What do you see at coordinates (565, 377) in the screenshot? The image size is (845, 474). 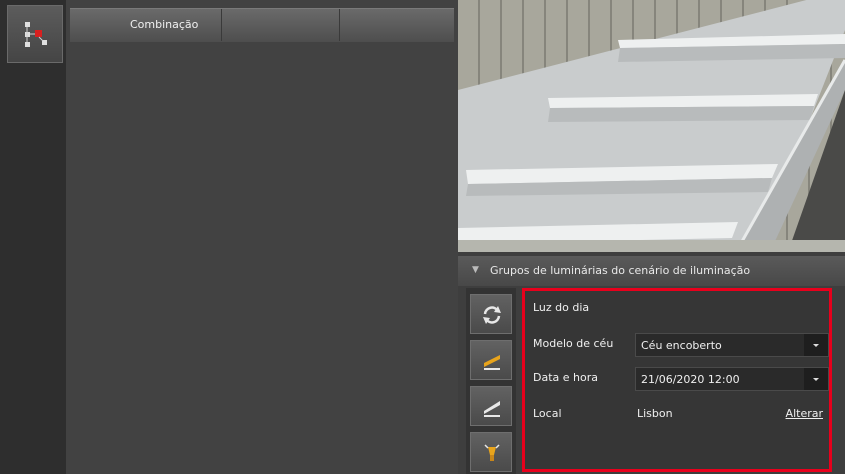 I see `datetime-label: Data e hora` at bounding box center [565, 377].